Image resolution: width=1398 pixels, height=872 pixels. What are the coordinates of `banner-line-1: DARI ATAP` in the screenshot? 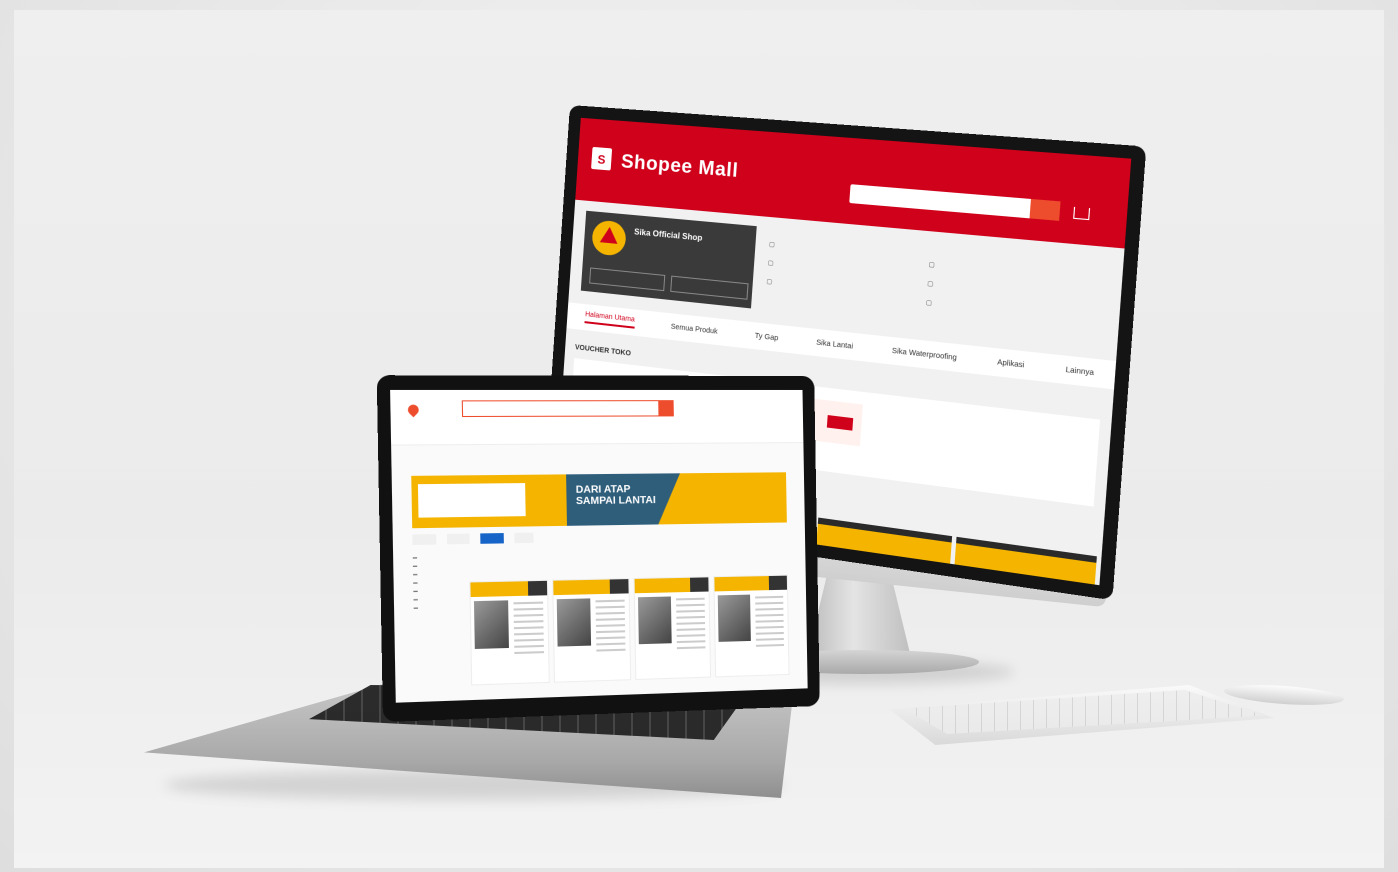 It's located at (603, 489).